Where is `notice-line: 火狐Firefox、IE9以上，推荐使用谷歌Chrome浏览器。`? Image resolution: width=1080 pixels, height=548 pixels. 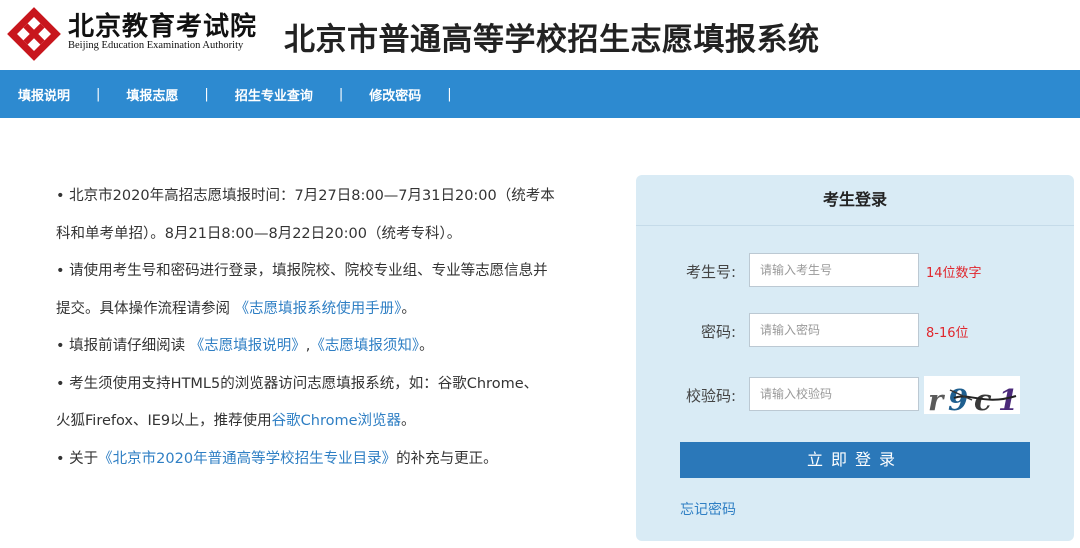 notice-line: 火狐Firefox、IE9以上，推荐使用谷歌Chrome浏览器。 is located at coordinates (326, 422).